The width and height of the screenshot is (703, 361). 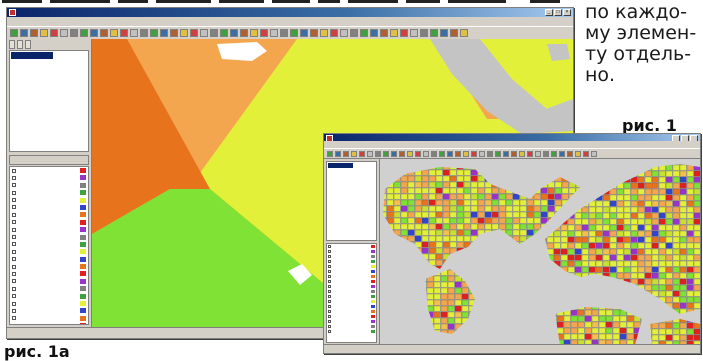 What do you see at coordinates (676, 138) in the screenshot?
I see `minimize-button` at bounding box center [676, 138].